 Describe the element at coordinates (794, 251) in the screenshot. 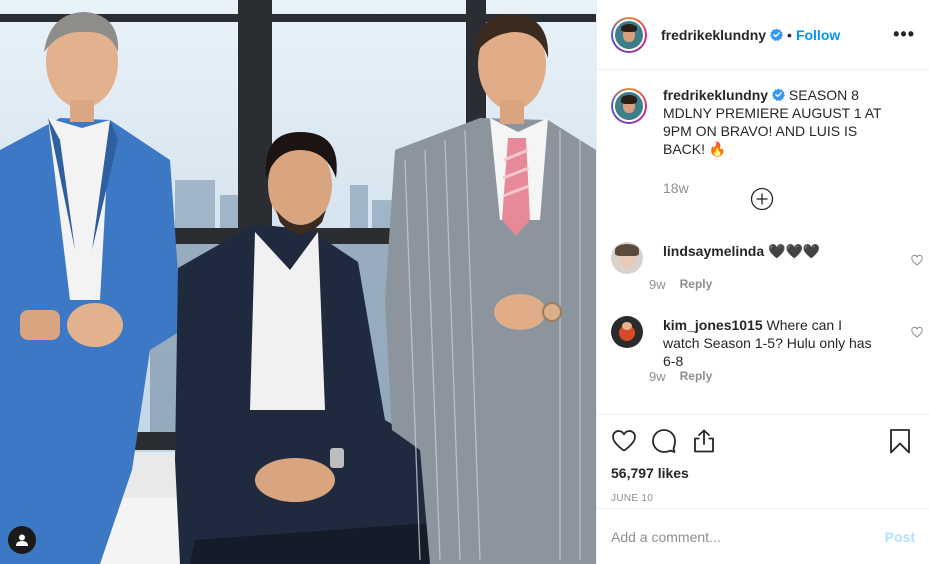

I see `comment-text: 🖤🖤🖤` at that location.